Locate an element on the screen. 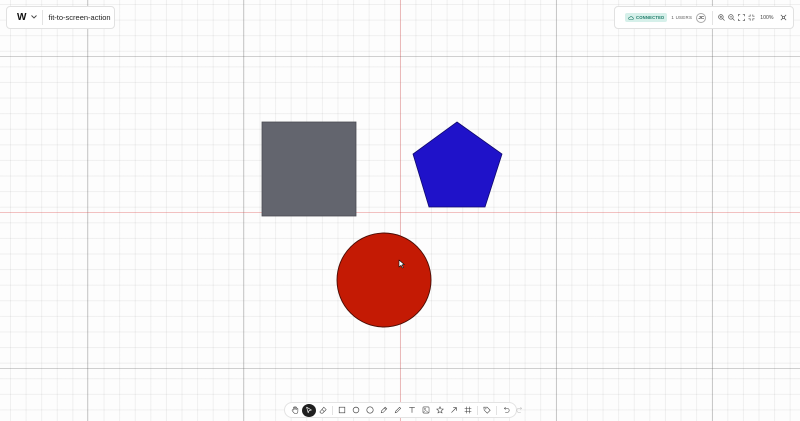  shapes-layer is located at coordinates (382, 224).